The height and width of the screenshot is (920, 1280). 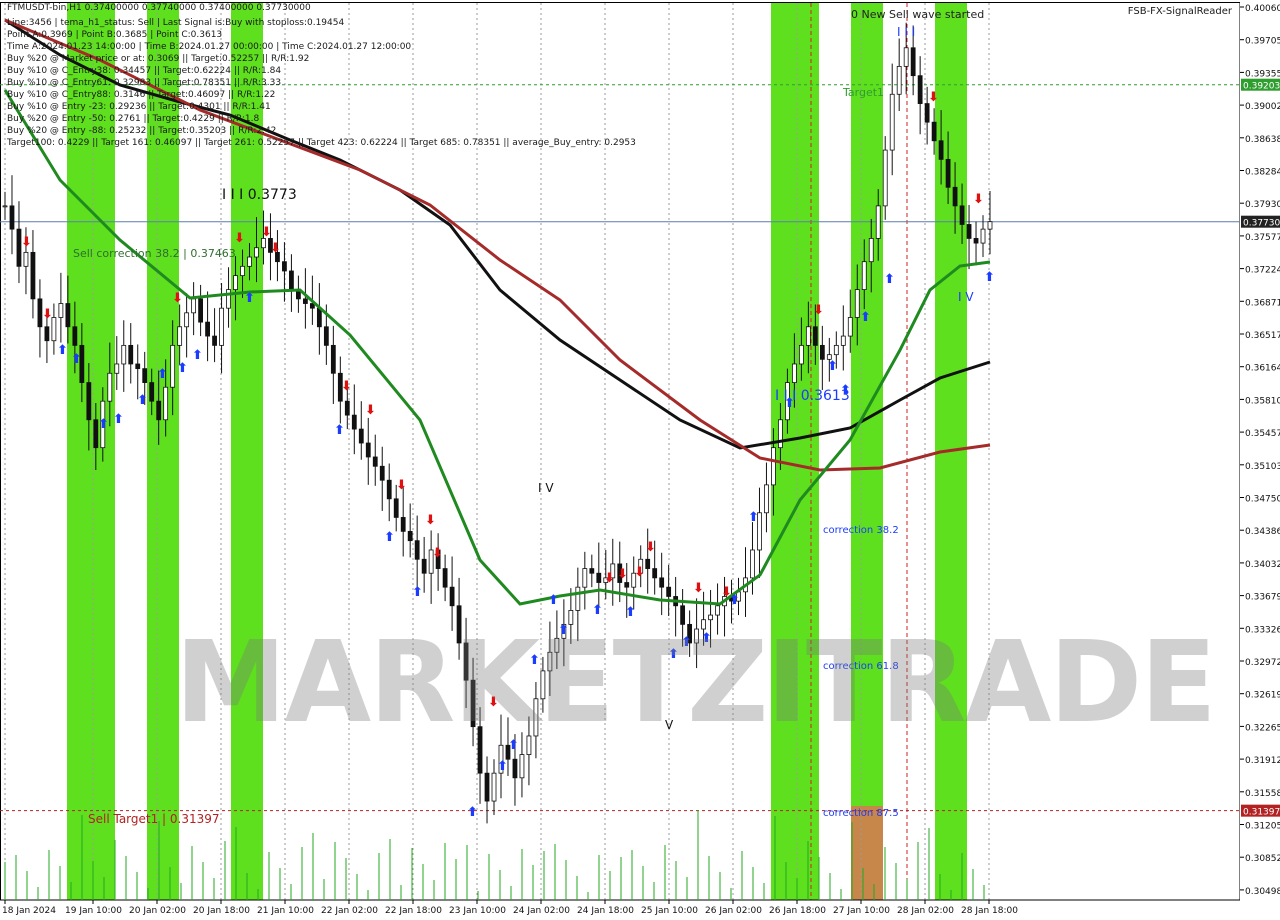 I want to click on time-tick-label: 28 Jan 18:00, so click(x=989, y=911).